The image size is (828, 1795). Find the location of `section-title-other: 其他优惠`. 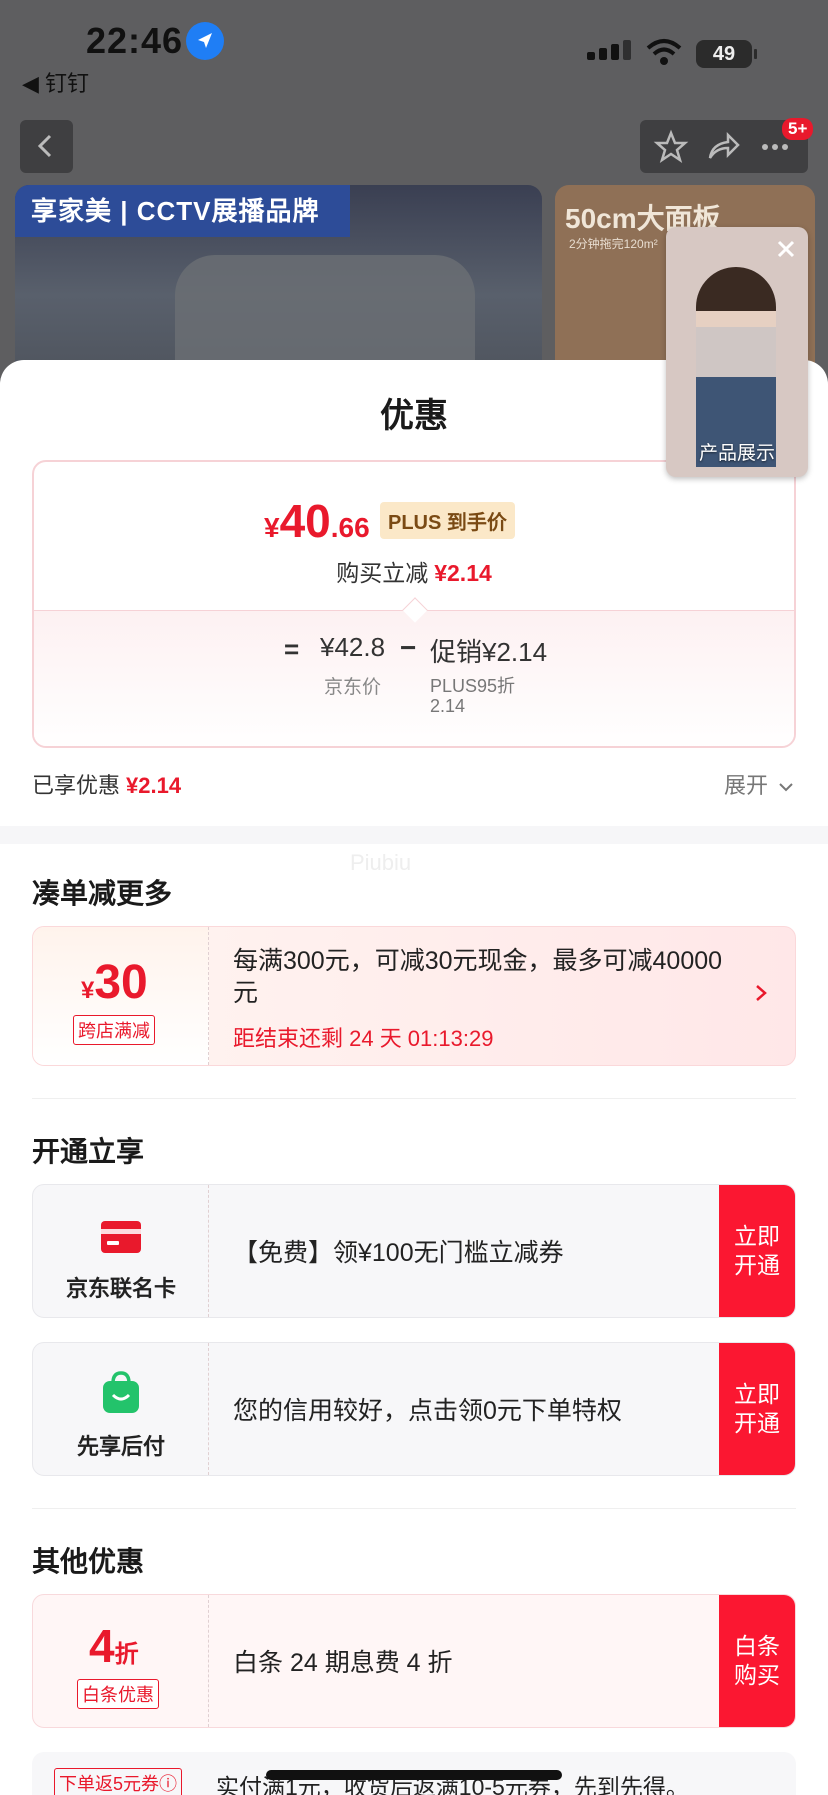

section-title-other: 其他优惠 is located at coordinates (88, 1561).